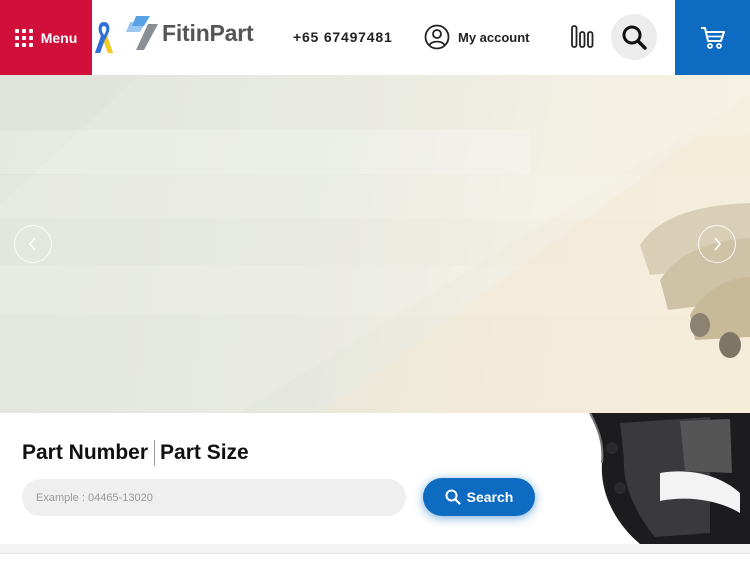 Image resolution: width=750 pixels, height=563 pixels. What do you see at coordinates (204, 453) in the screenshot?
I see `tab-part-size: Part Size` at bounding box center [204, 453].